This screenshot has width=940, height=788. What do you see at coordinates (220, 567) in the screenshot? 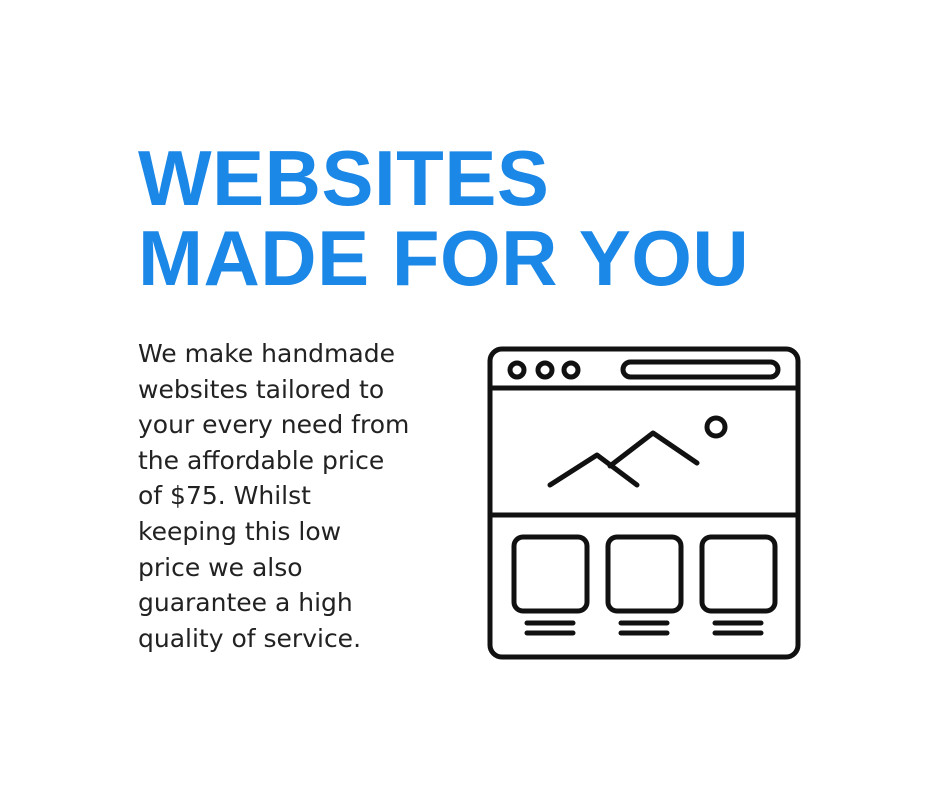
I see `description-line-7: price we also` at bounding box center [220, 567].